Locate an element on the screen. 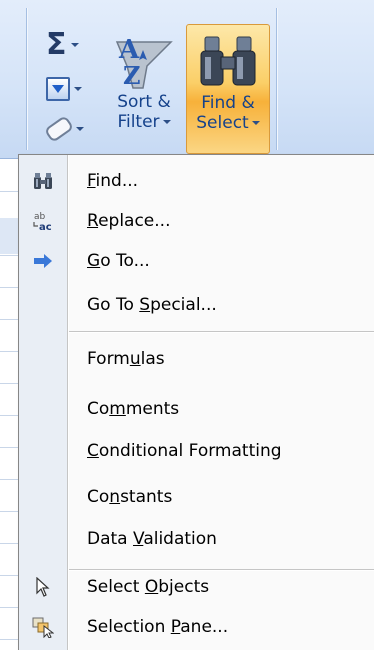 The height and width of the screenshot is (650, 374). sort-filter-label-line2: Filter is located at coordinates (144, 122).